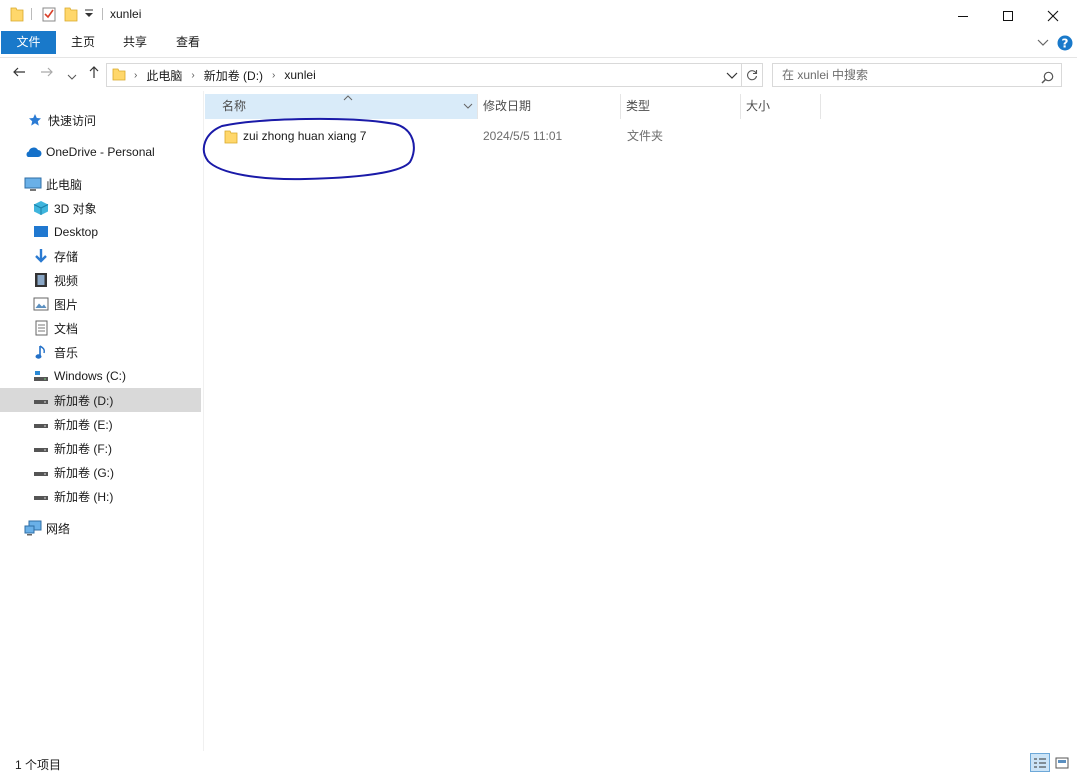 The width and height of the screenshot is (1077, 776). What do you see at coordinates (38, 765) in the screenshot?
I see `status-item-count: 1 个项目` at bounding box center [38, 765].